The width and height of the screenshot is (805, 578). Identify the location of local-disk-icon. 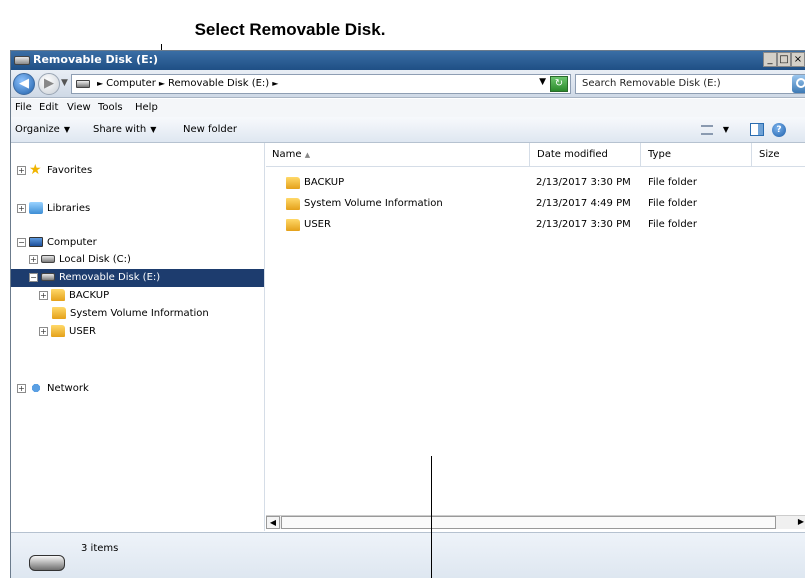
(48, 259).